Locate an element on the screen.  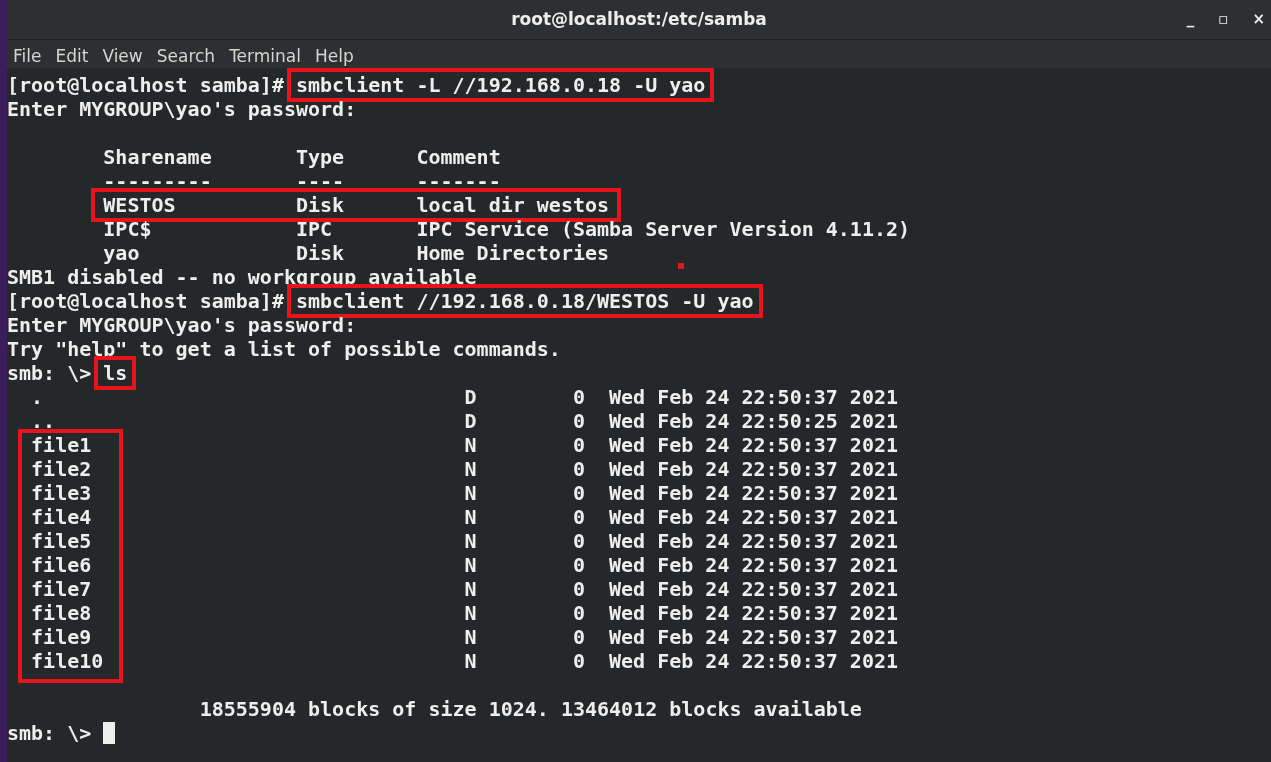
menu-item: Help is located at coordinates (334, 56).